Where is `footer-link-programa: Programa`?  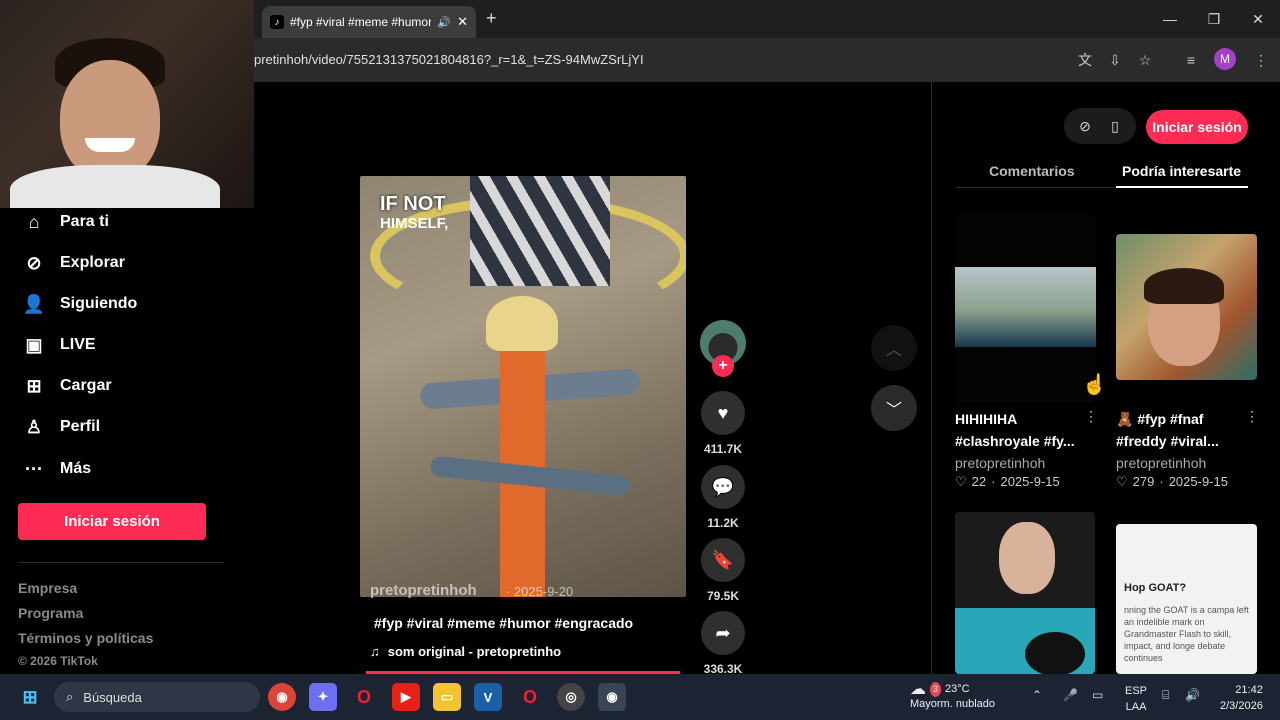
footer-link-programa: Programa is located at coordinates (50, 613).